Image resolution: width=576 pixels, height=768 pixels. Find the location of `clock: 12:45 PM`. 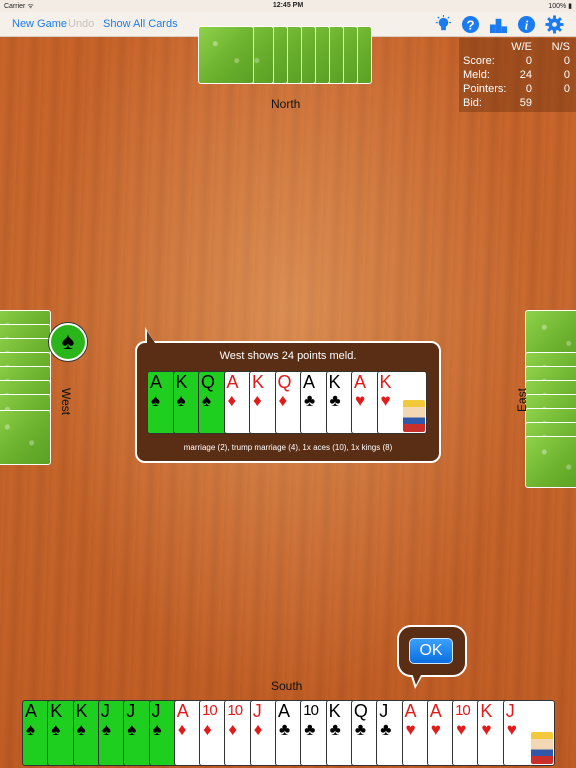

clock: 12:45 PM is located at coordinates (288, 5).